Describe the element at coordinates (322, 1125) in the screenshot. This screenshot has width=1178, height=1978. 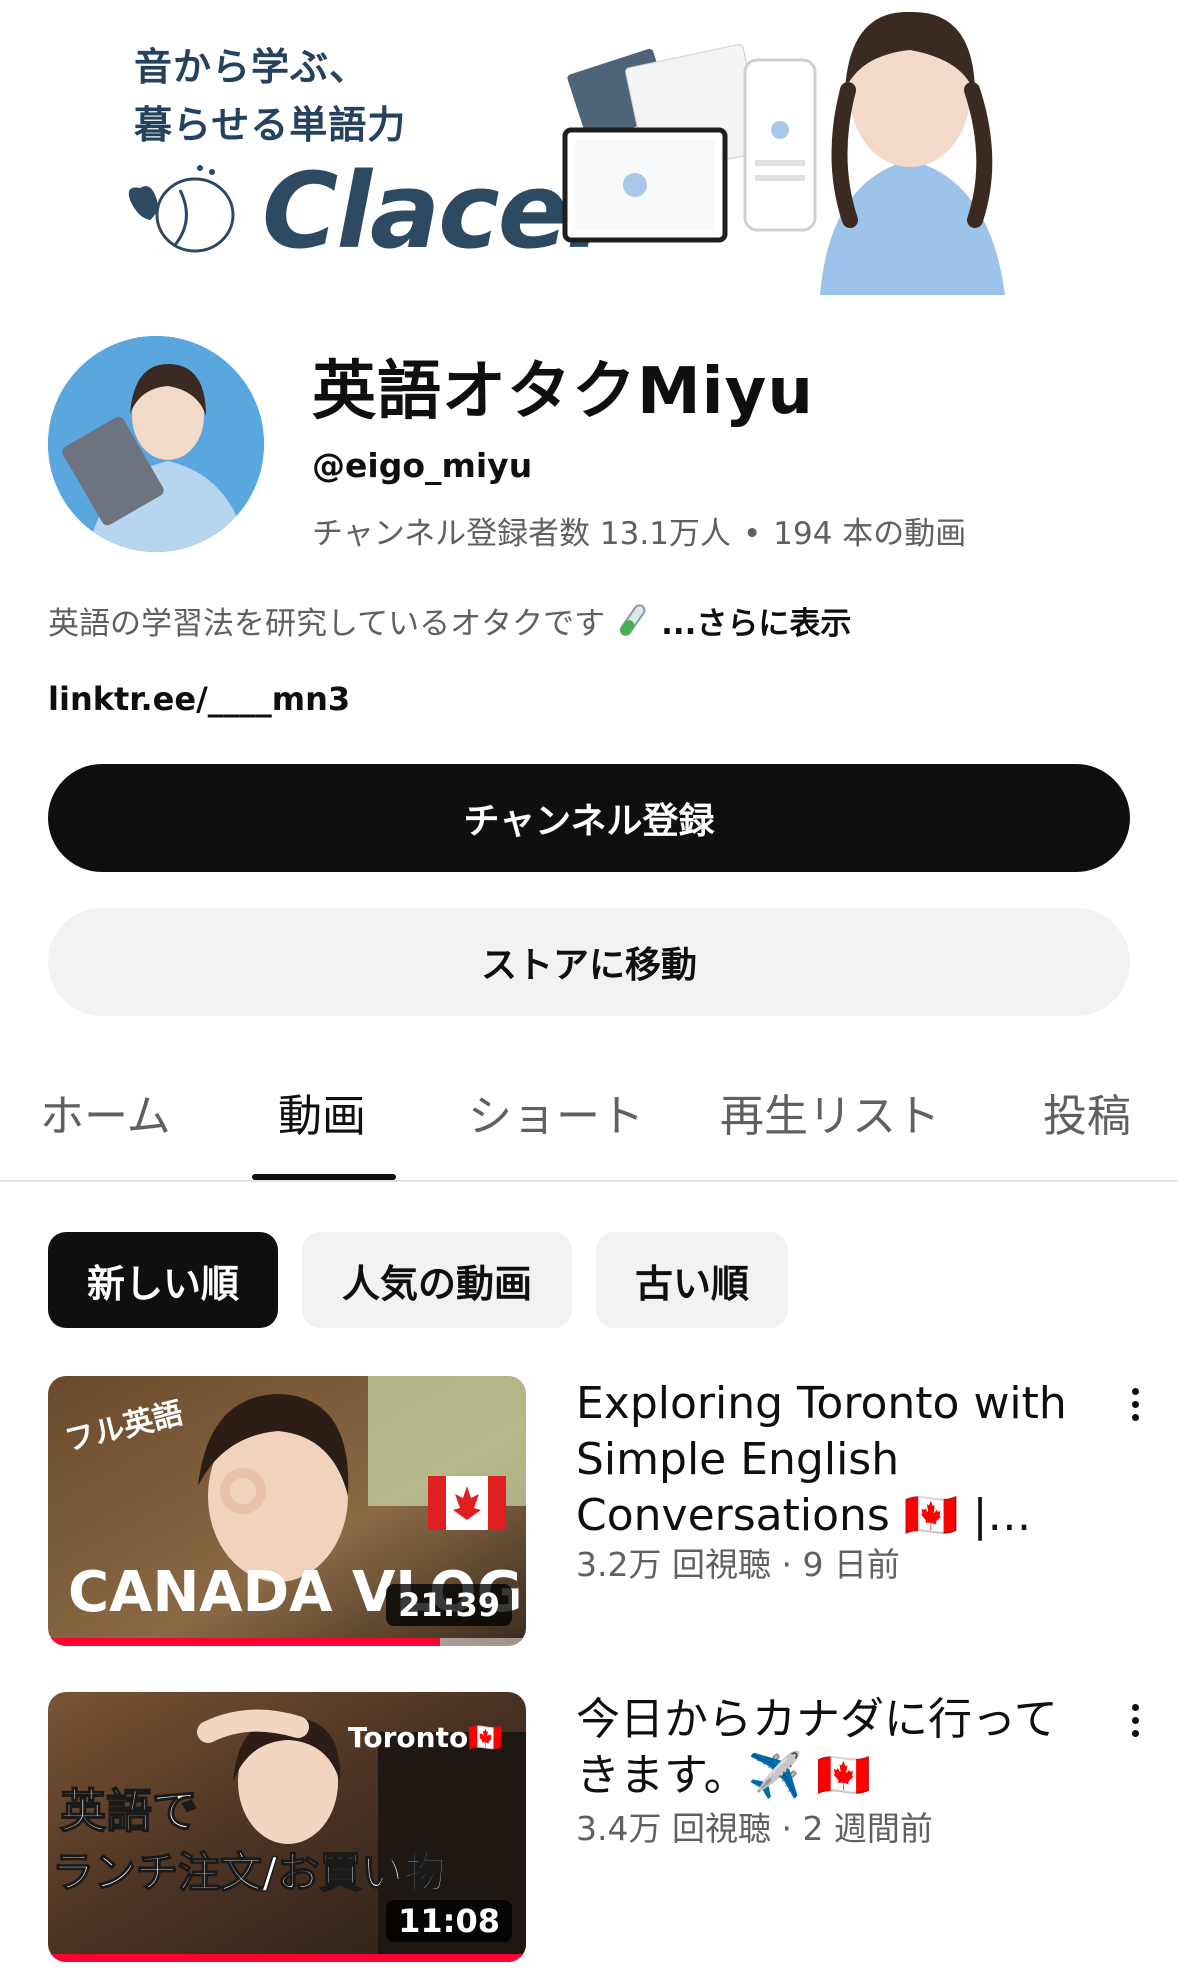
I see `tab-videos: 動画` at that location.